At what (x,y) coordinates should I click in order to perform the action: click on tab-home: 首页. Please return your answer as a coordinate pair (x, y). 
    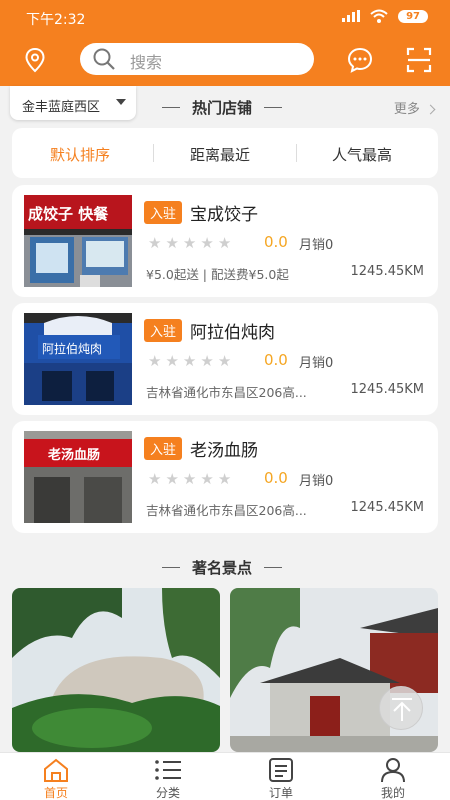
    Looking at the image, I should click on (56, 776).